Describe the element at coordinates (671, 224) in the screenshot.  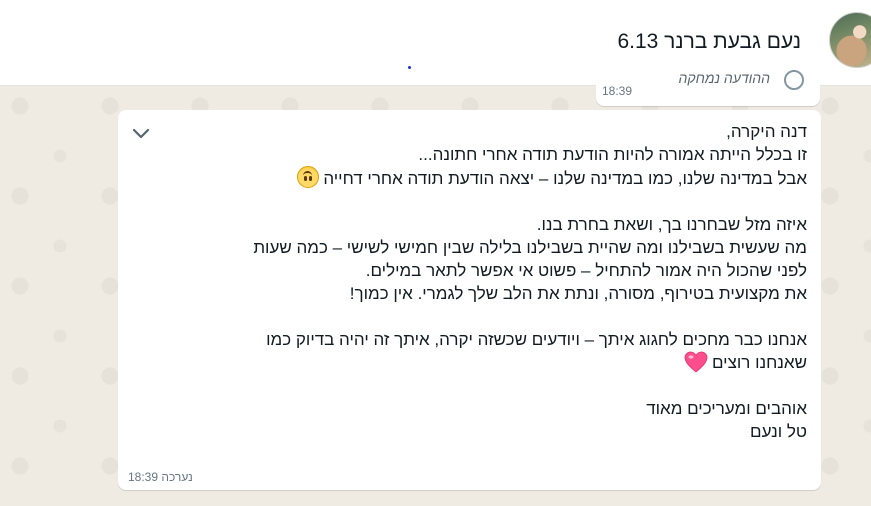
I see `message-line: איזה מזל שבחרנו בך, ושאת בחרת בנו.` at that location.